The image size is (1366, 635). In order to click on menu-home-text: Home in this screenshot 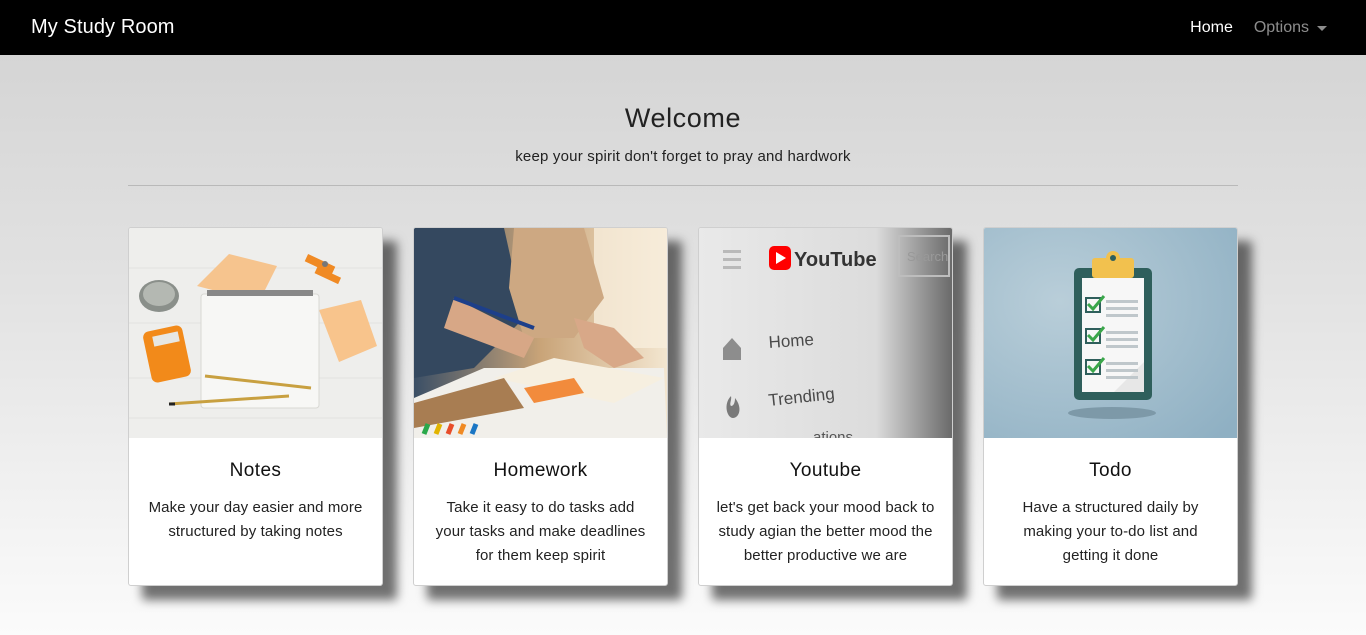, I will do `click(791, 341)`.